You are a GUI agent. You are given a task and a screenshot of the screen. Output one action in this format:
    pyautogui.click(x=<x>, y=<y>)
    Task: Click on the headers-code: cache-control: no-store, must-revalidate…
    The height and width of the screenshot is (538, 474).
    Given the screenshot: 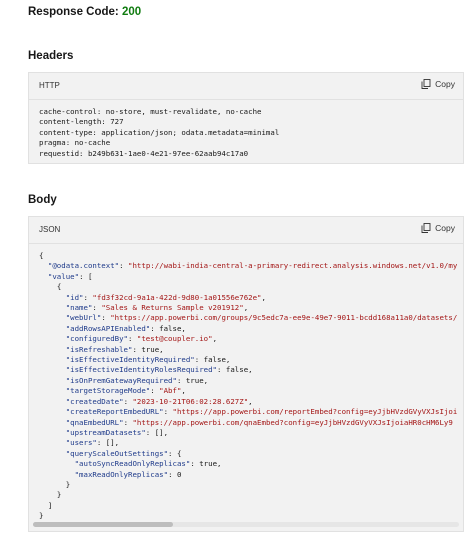 What is the action you would take?
    pyautogui.click(x=159, y=133)
    